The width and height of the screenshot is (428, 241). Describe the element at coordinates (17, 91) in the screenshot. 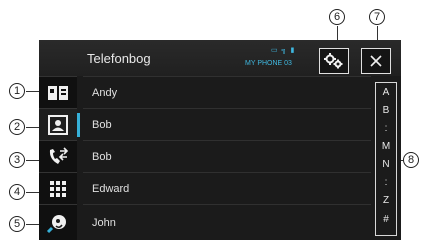

I see `callout-1: 1` at that location.